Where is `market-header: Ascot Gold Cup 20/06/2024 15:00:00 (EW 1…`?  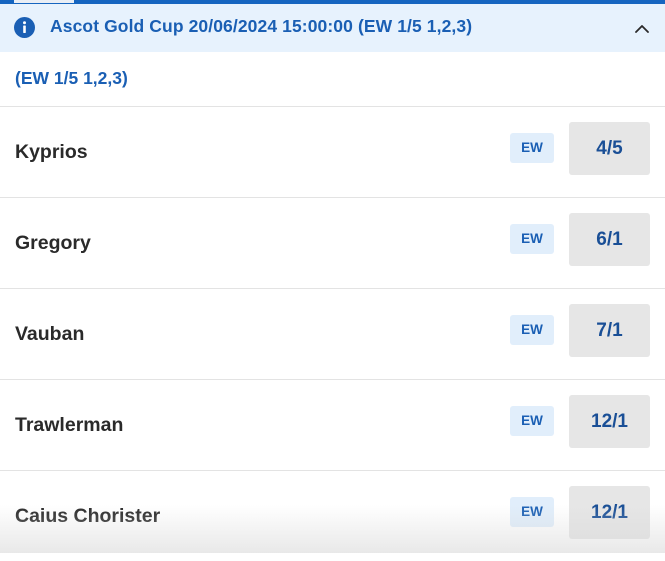
market-header: Ascot Gold Cup 20/06/2024 15:00:00 (EW 1… is located at coordinates (332, 28).